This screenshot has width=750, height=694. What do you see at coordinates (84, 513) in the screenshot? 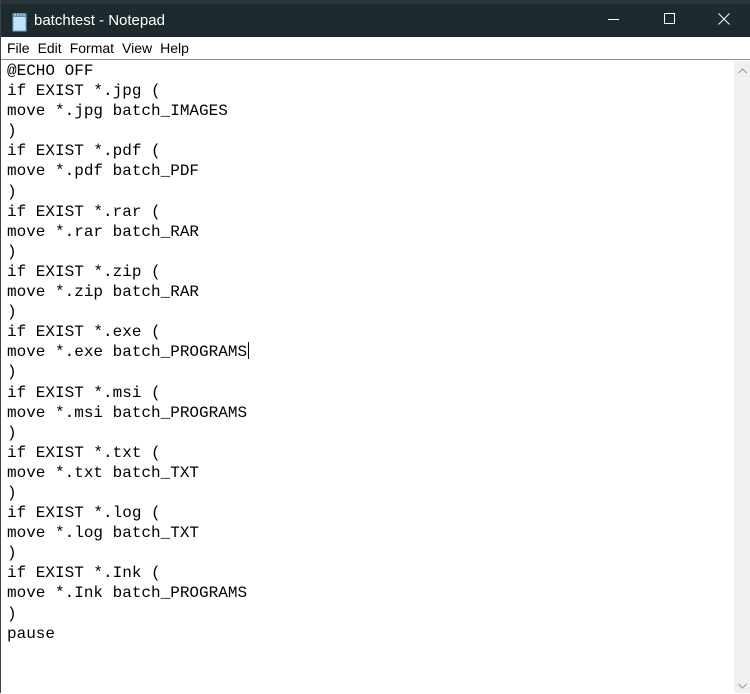
I see `line-text: if EXIST *.log (` at bounding box center [84, 513].